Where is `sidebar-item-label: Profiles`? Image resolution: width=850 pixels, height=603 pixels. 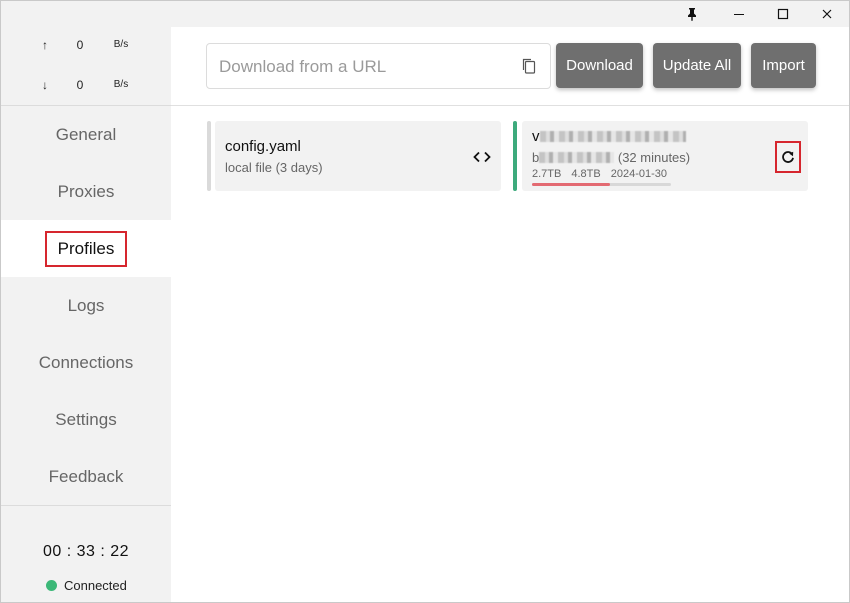 sidebar-item-label: Profiles is located at coordinates (86, 248).